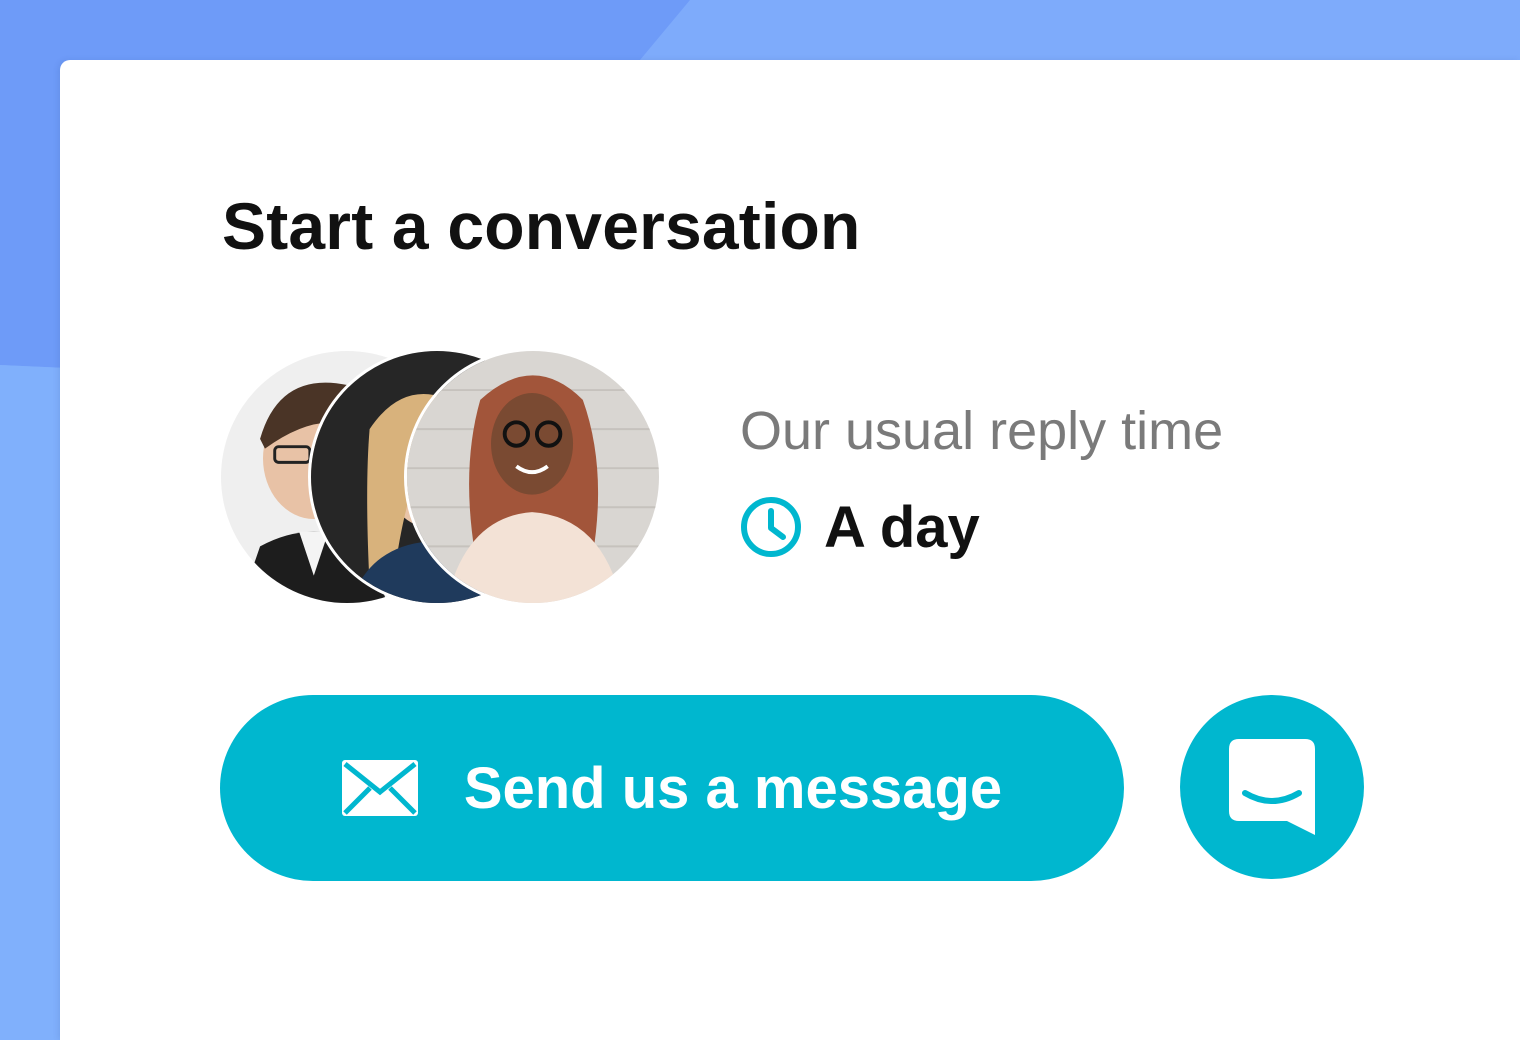  Describe the element at coordinates (902, 527) in the screenshot. I see `reply-time-value: A day` at that location.